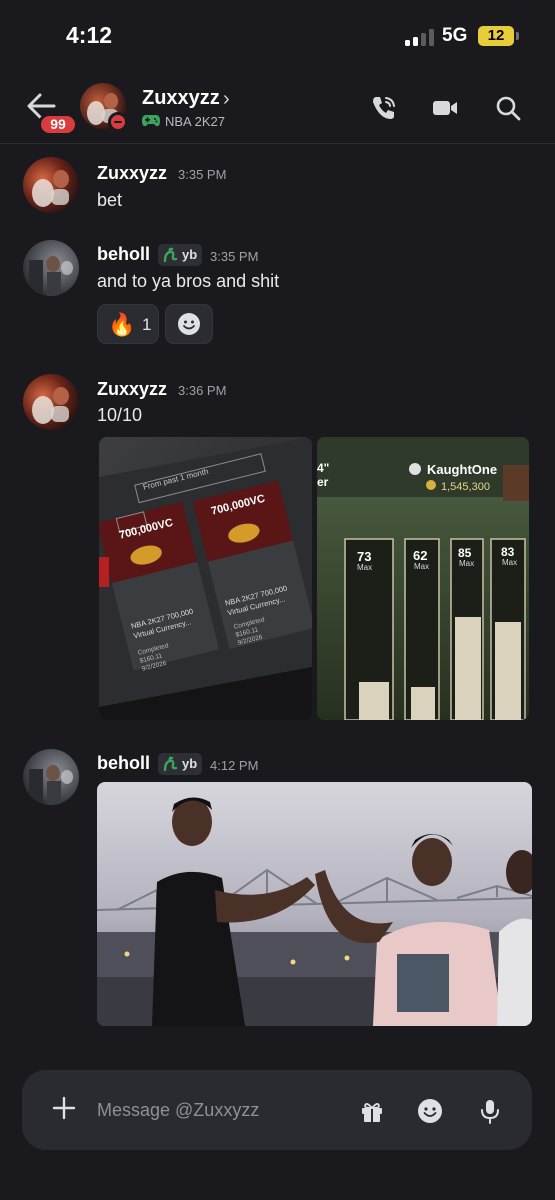 This screenshot has width=555, height=1200. What do you see at coordinates (372, 1111) in the screenshot?
I see `gift-icon` at bounding box center [372, 1111].